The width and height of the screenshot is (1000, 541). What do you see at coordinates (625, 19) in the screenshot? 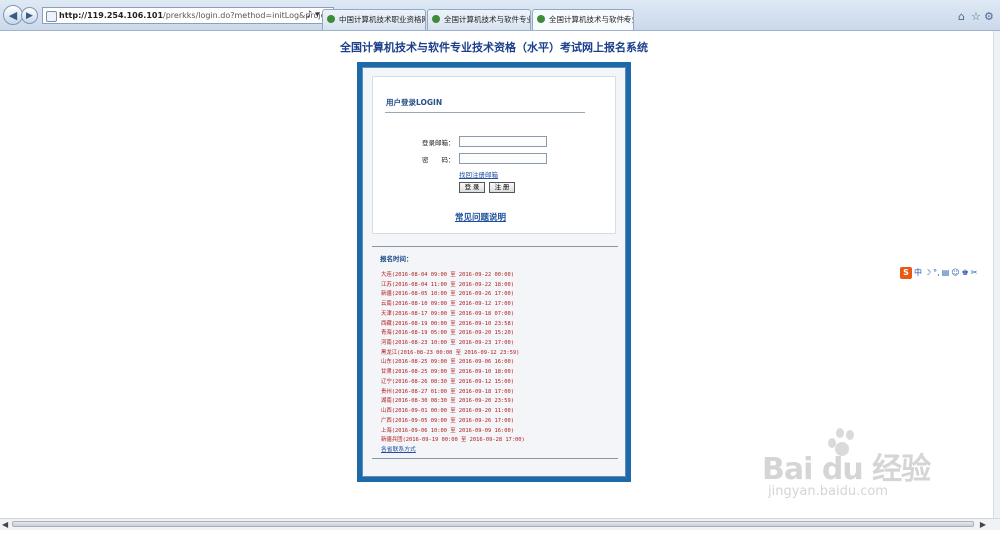
I see `tab-close-icon: ×` at bounding box center [625, 19].